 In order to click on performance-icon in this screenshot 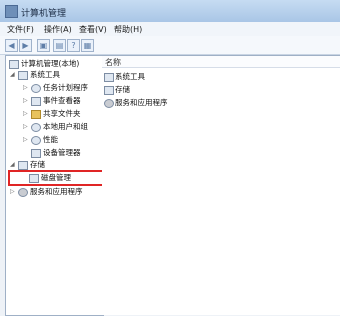, I will do `click(36, 140)`.